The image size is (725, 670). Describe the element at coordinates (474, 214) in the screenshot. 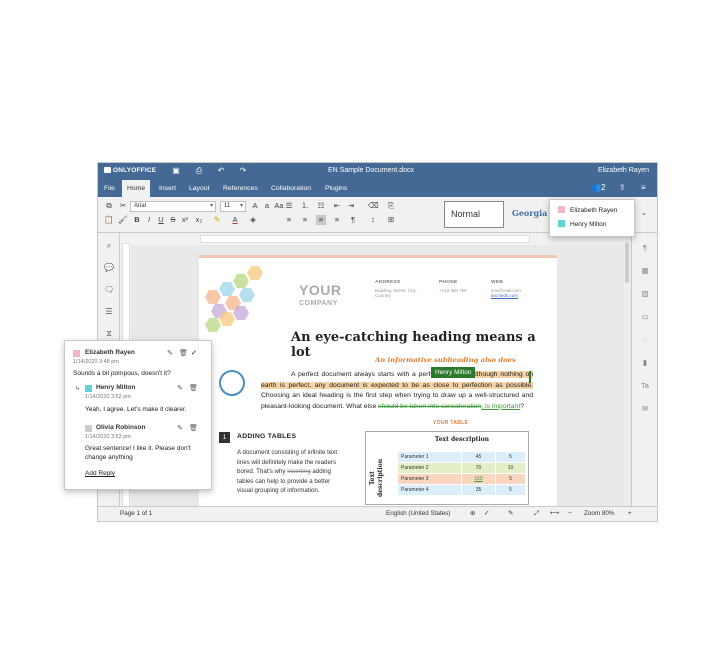

I see `style-normal: Normal` at that location.